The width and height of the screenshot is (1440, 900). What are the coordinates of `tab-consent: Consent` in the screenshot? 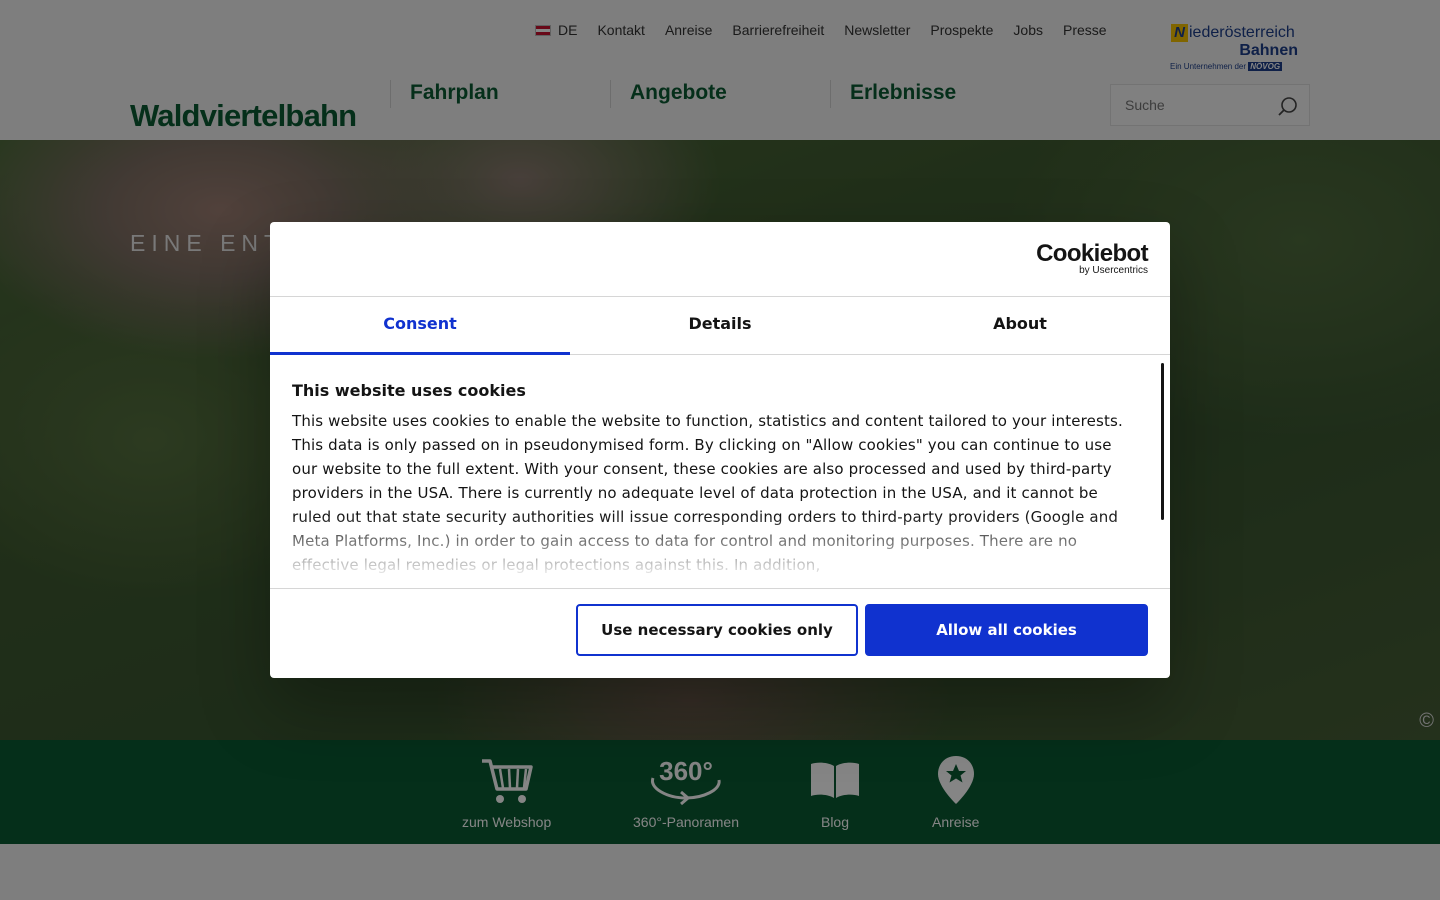 It's located at (420, 326).